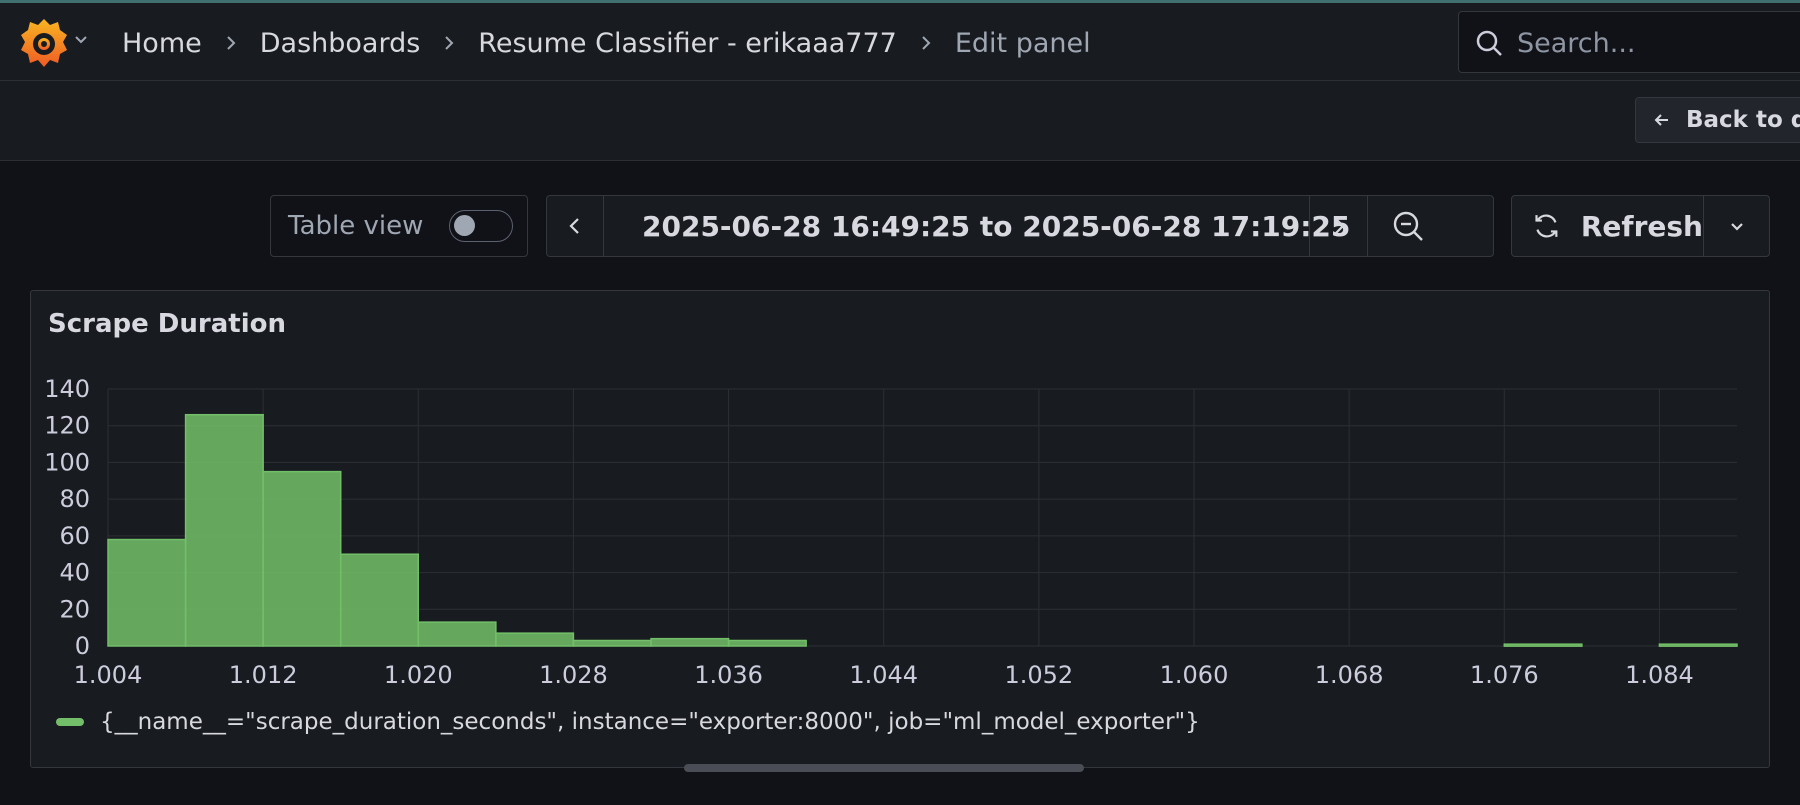 This screenshot has width=1800, height=805. Describe the element at coordinates (1349, 675) in the screenshot. I see `x-tick-label: 1.068` at that location.